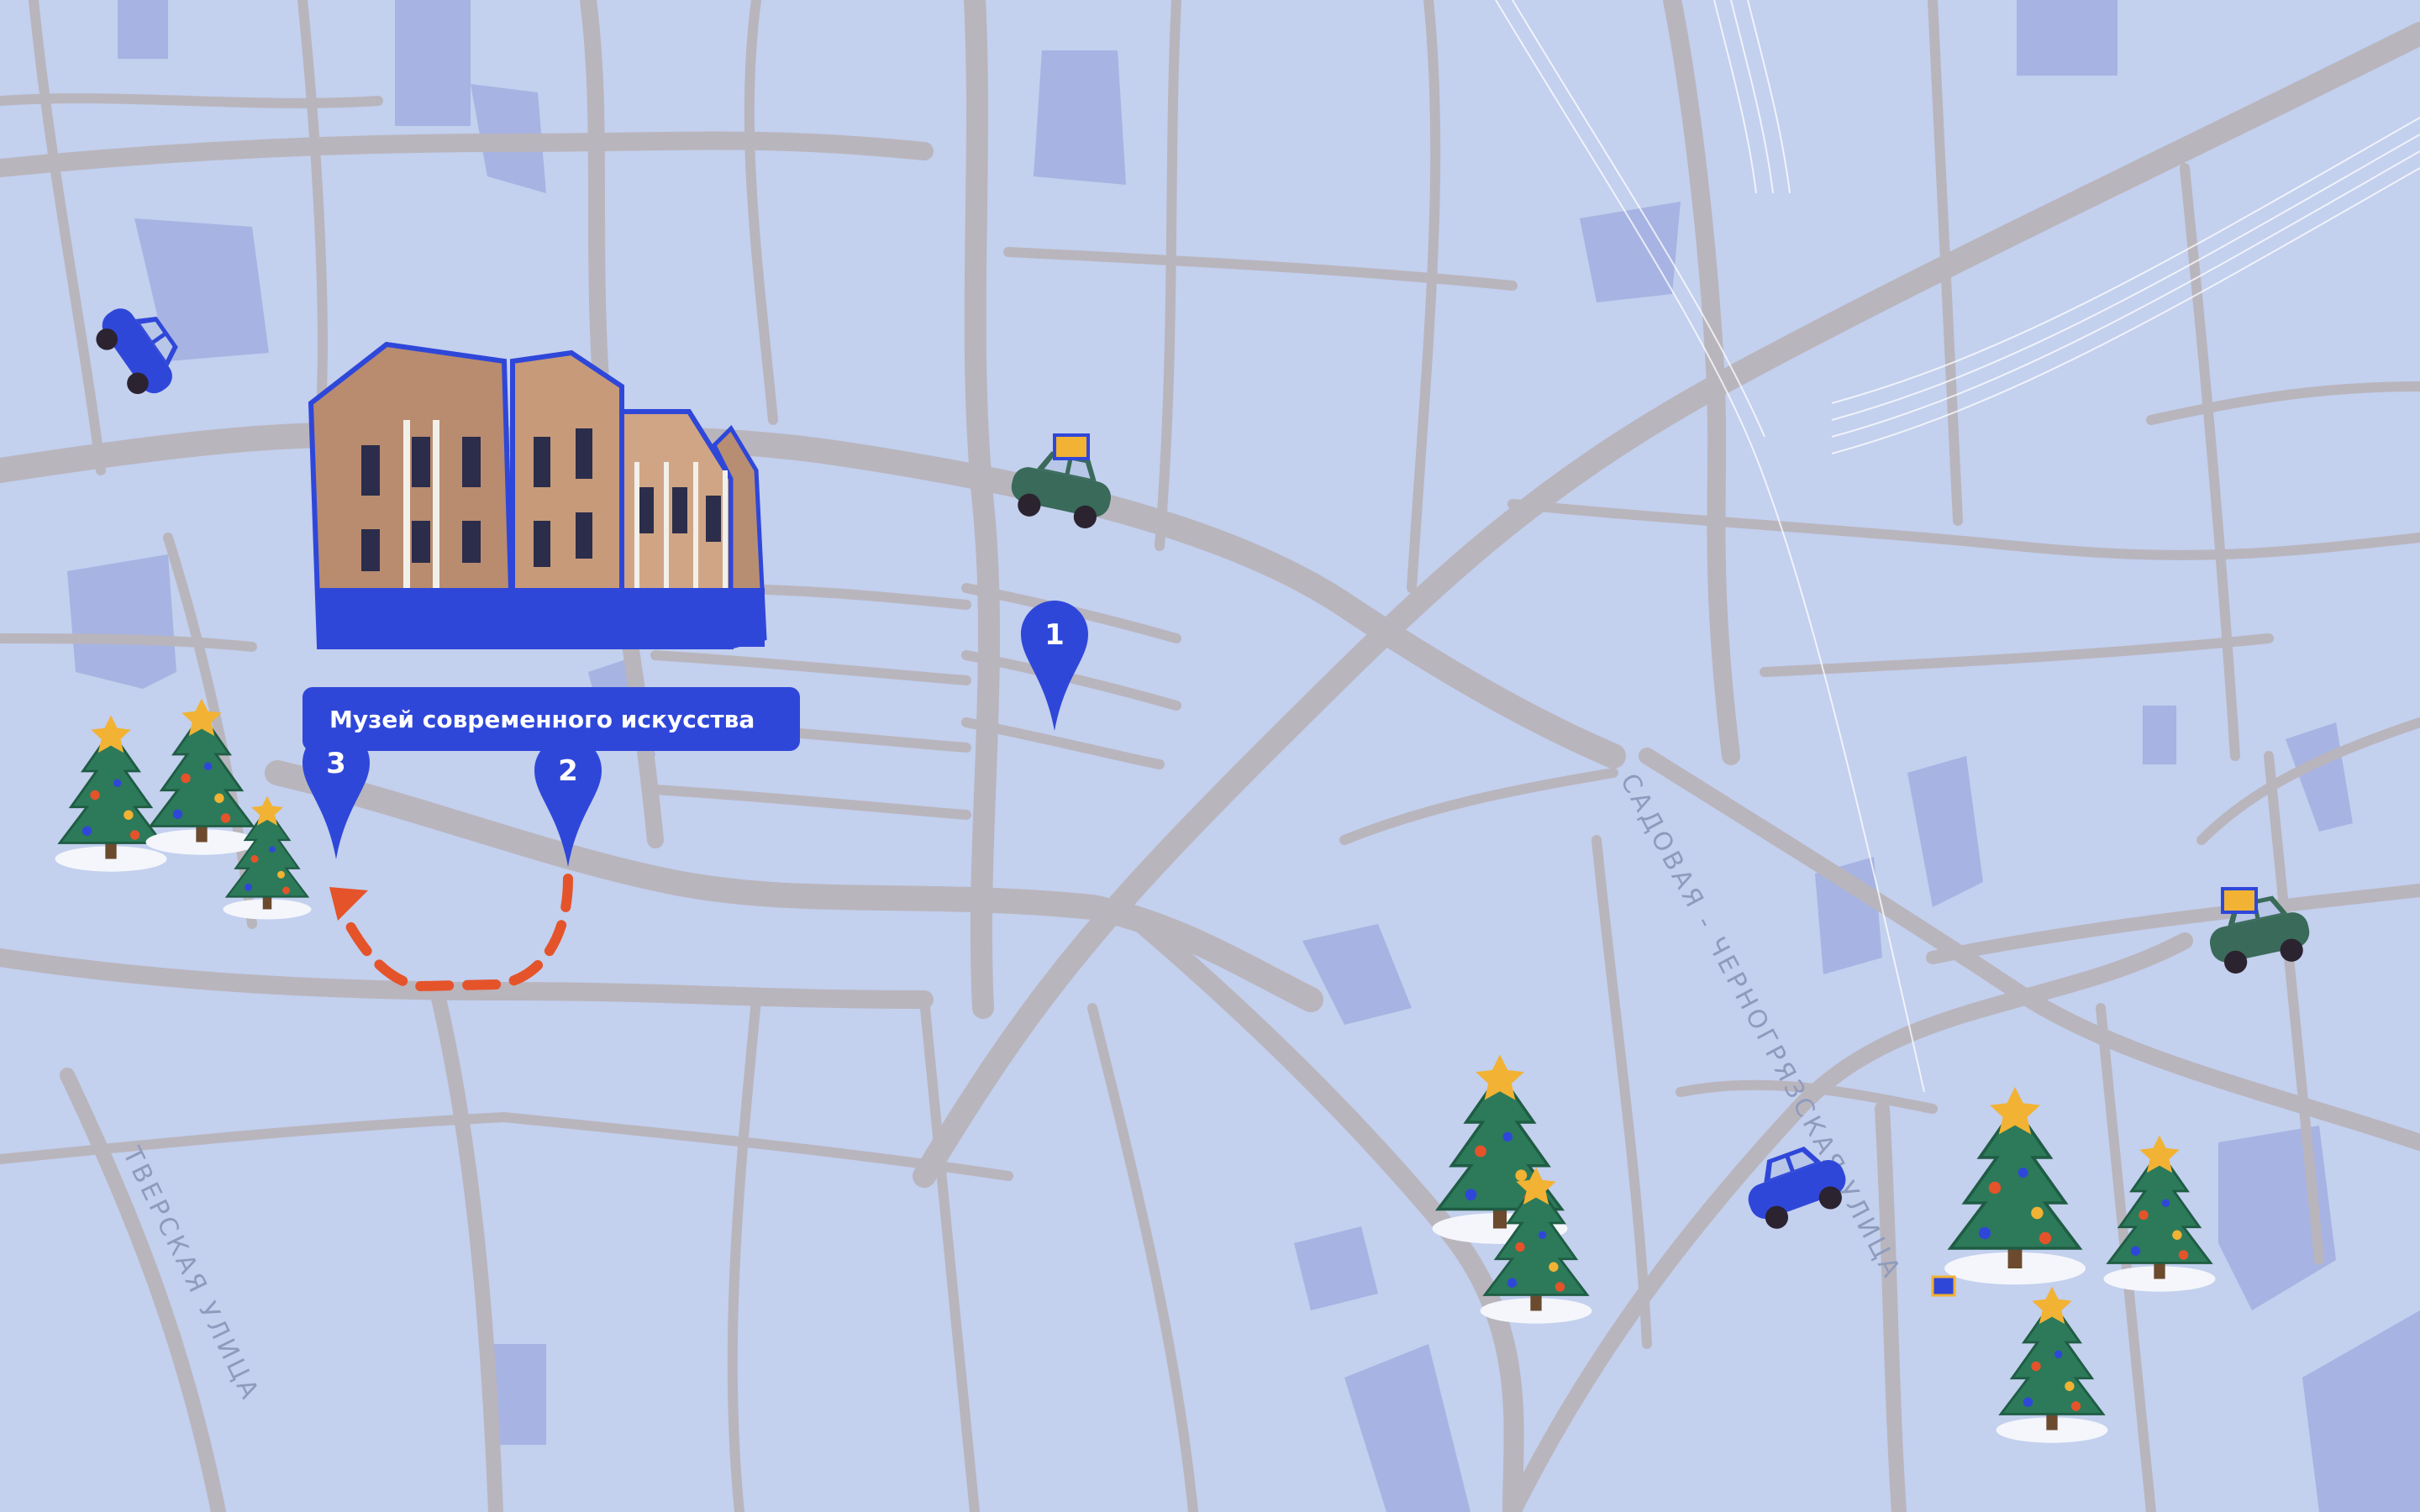  Describe the element at coordinates (568, 771) in the screenshot. I see `marker-number-2: 2` at that location.